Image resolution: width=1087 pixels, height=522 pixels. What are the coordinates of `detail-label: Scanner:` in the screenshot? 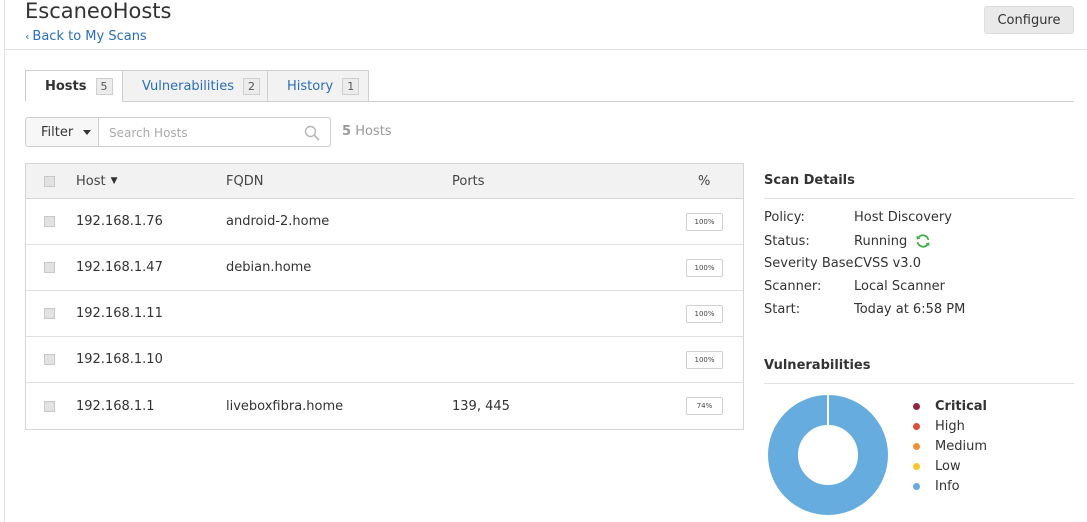 It's located at (793, 286).